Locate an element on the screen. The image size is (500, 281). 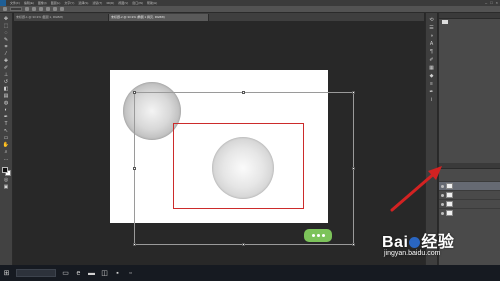
transform-handle-bottom-left is located at coordinates (134, 244).